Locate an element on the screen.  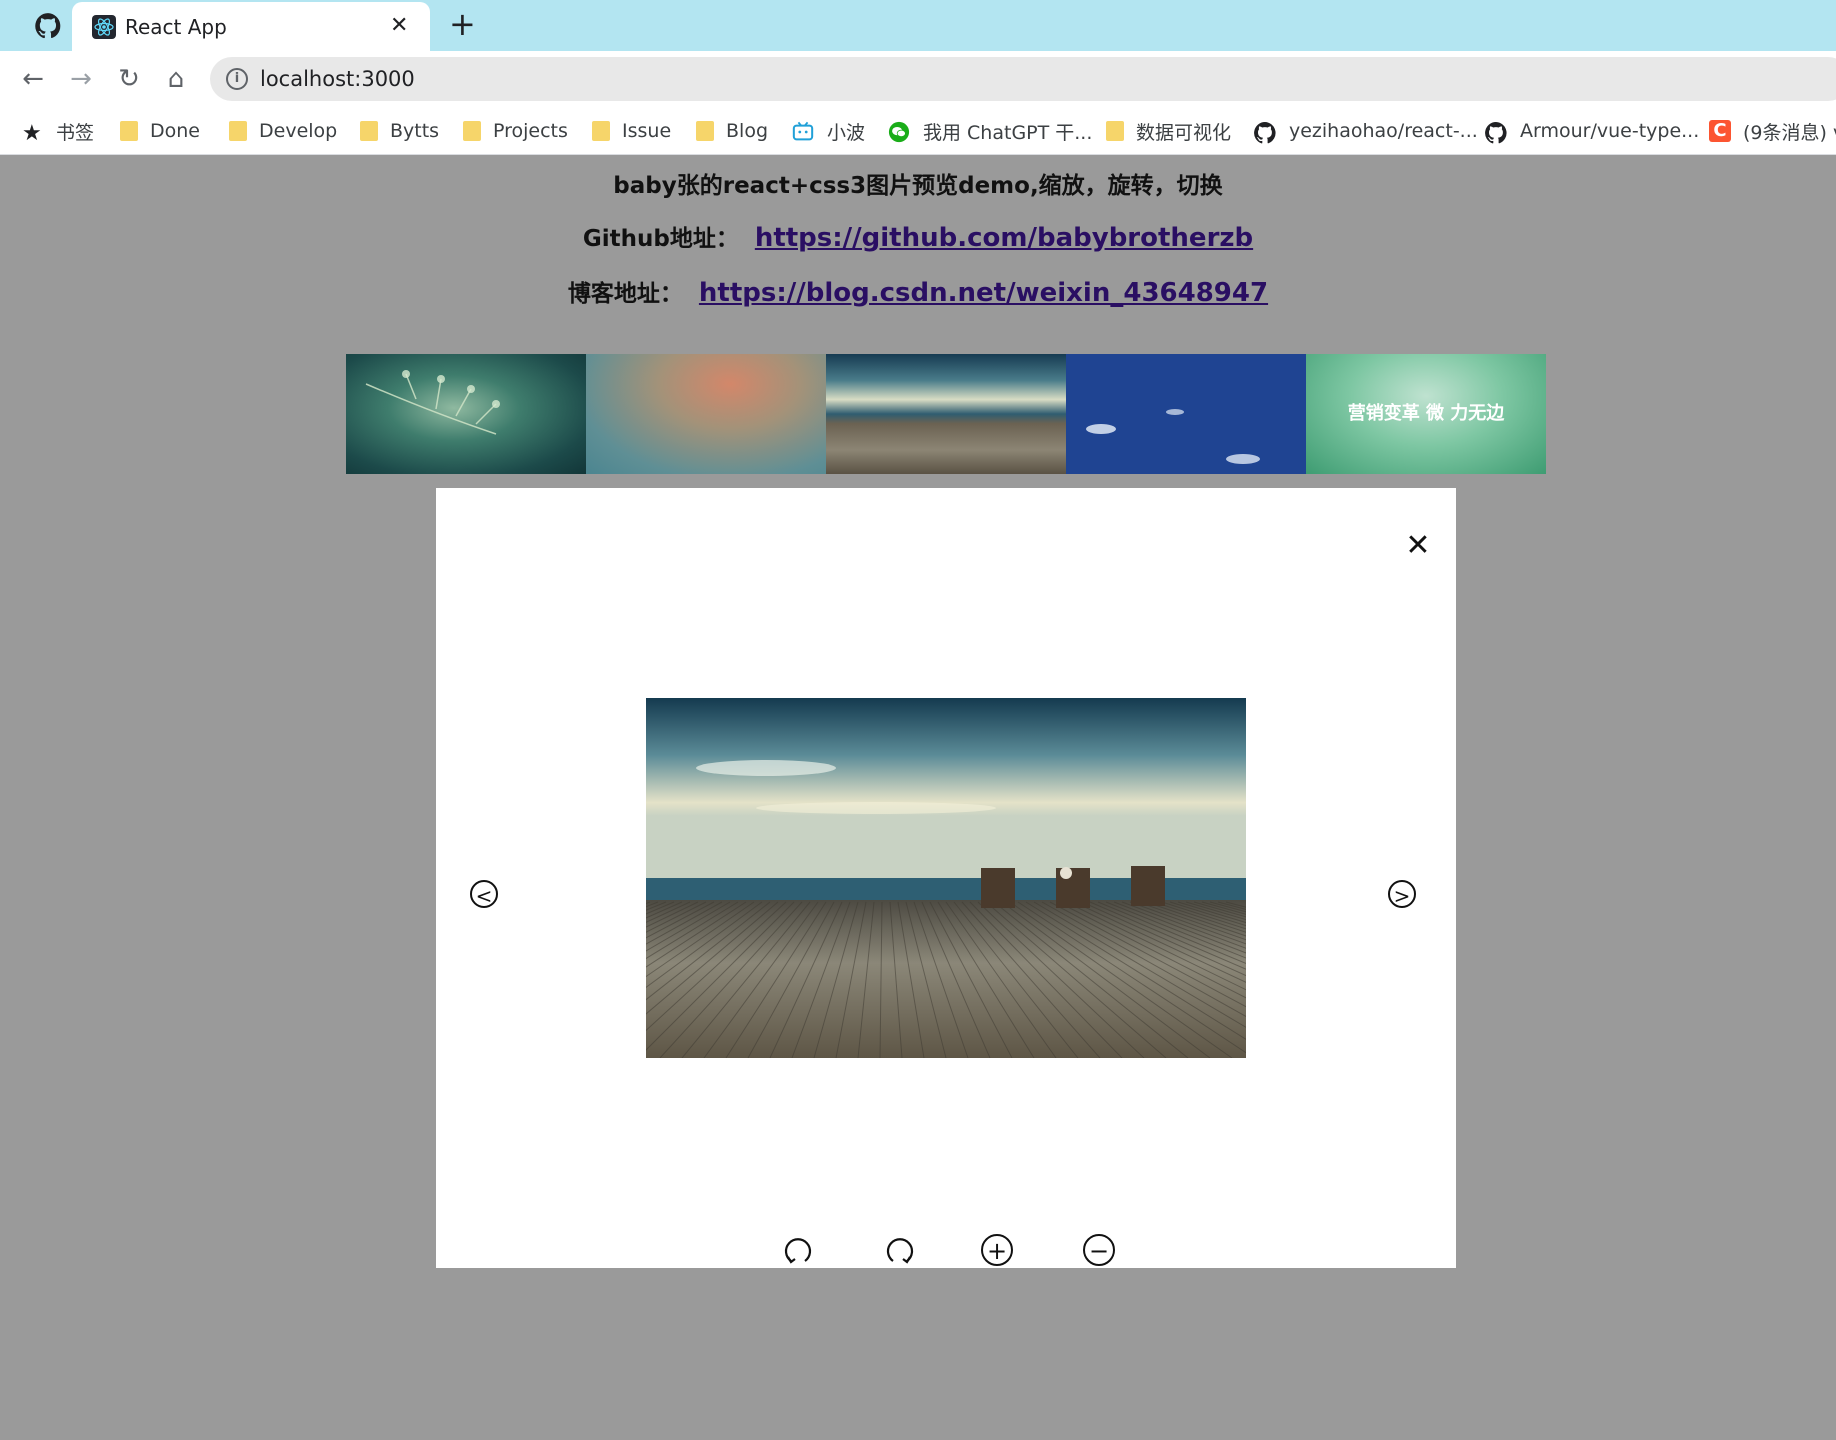
bookmark-item: 数据可视化 is located at coordinates (1168, 131).